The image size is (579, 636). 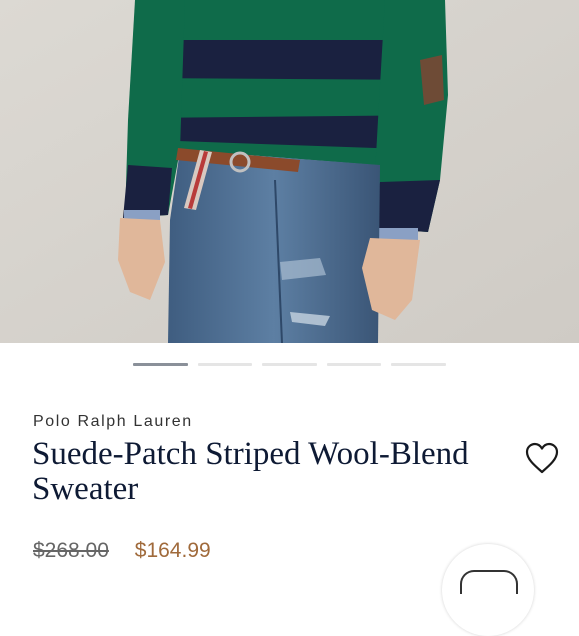 I want to click on heart-outline-icon, so click(x=542, y=458).